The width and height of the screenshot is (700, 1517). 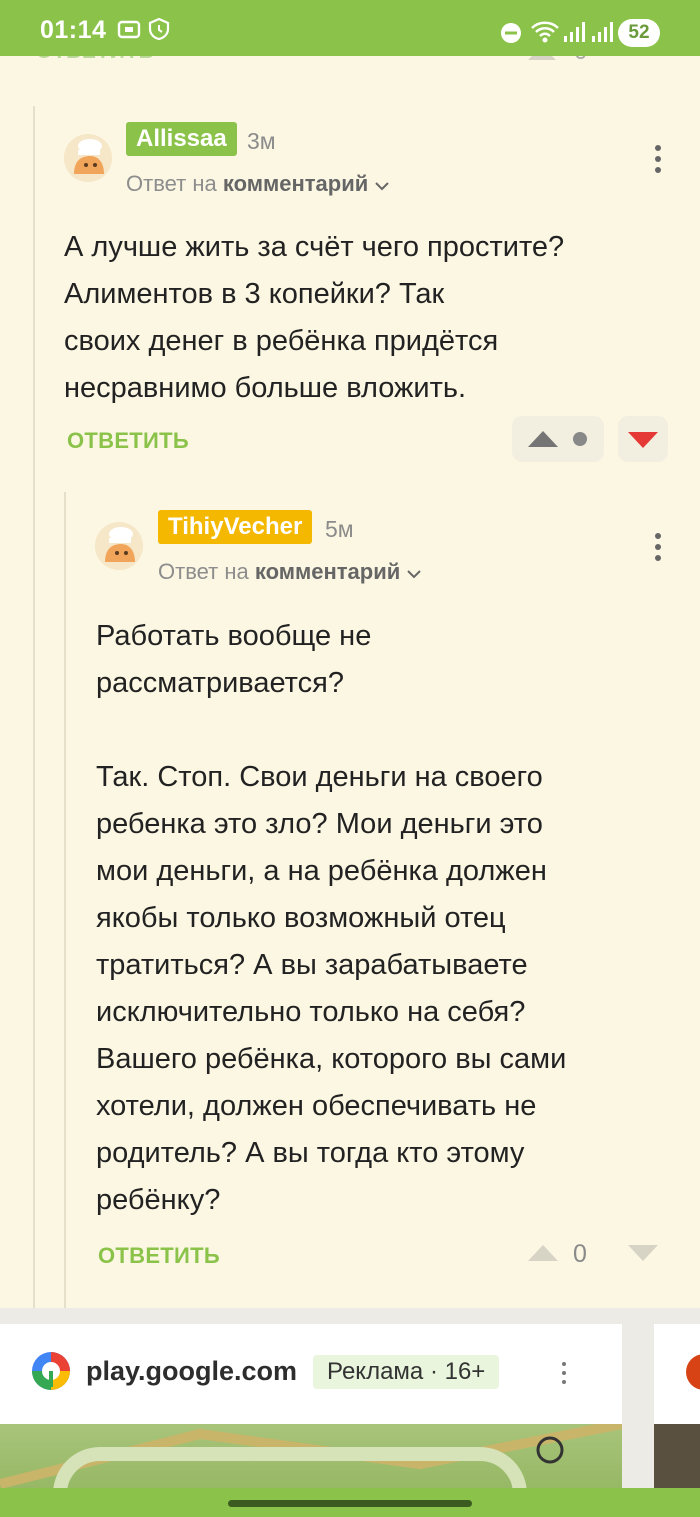 What do you see at coordinates (220, 683) in the screenshot?
I see `text-line: рассматривается?` at bounding box center [220, 683].